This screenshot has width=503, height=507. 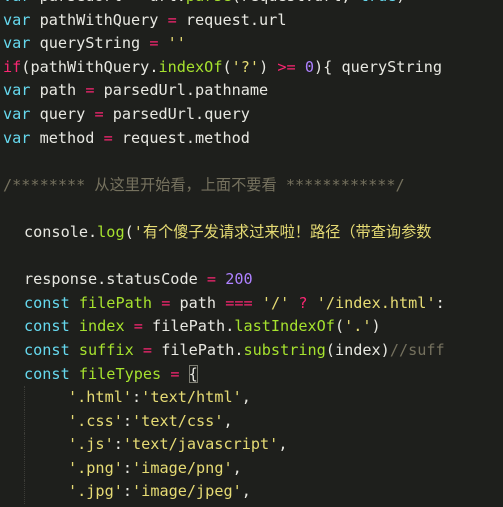 I want to click on code-line: console.log('有个傻子发请求过来啦！路径（带查询参数, so click(x=251, y=233).